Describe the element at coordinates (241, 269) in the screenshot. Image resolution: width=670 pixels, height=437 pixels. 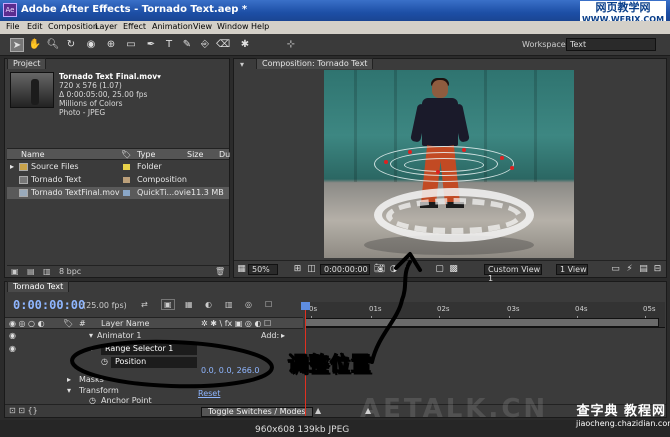
I see `always-preview-icon: ▦` at that location.